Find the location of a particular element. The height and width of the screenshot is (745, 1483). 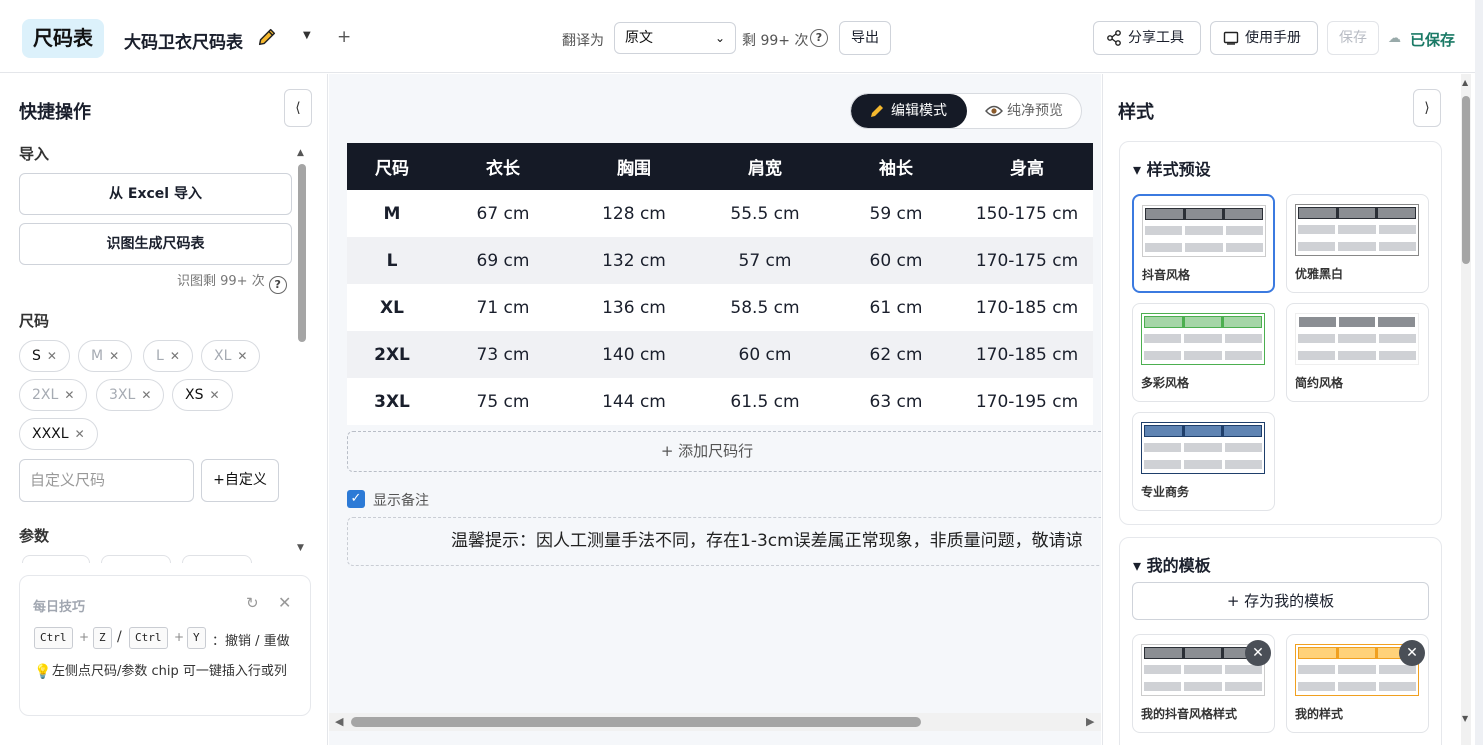

edit-mode-tab: 编辑模式 is located at coordinates (909, 111).